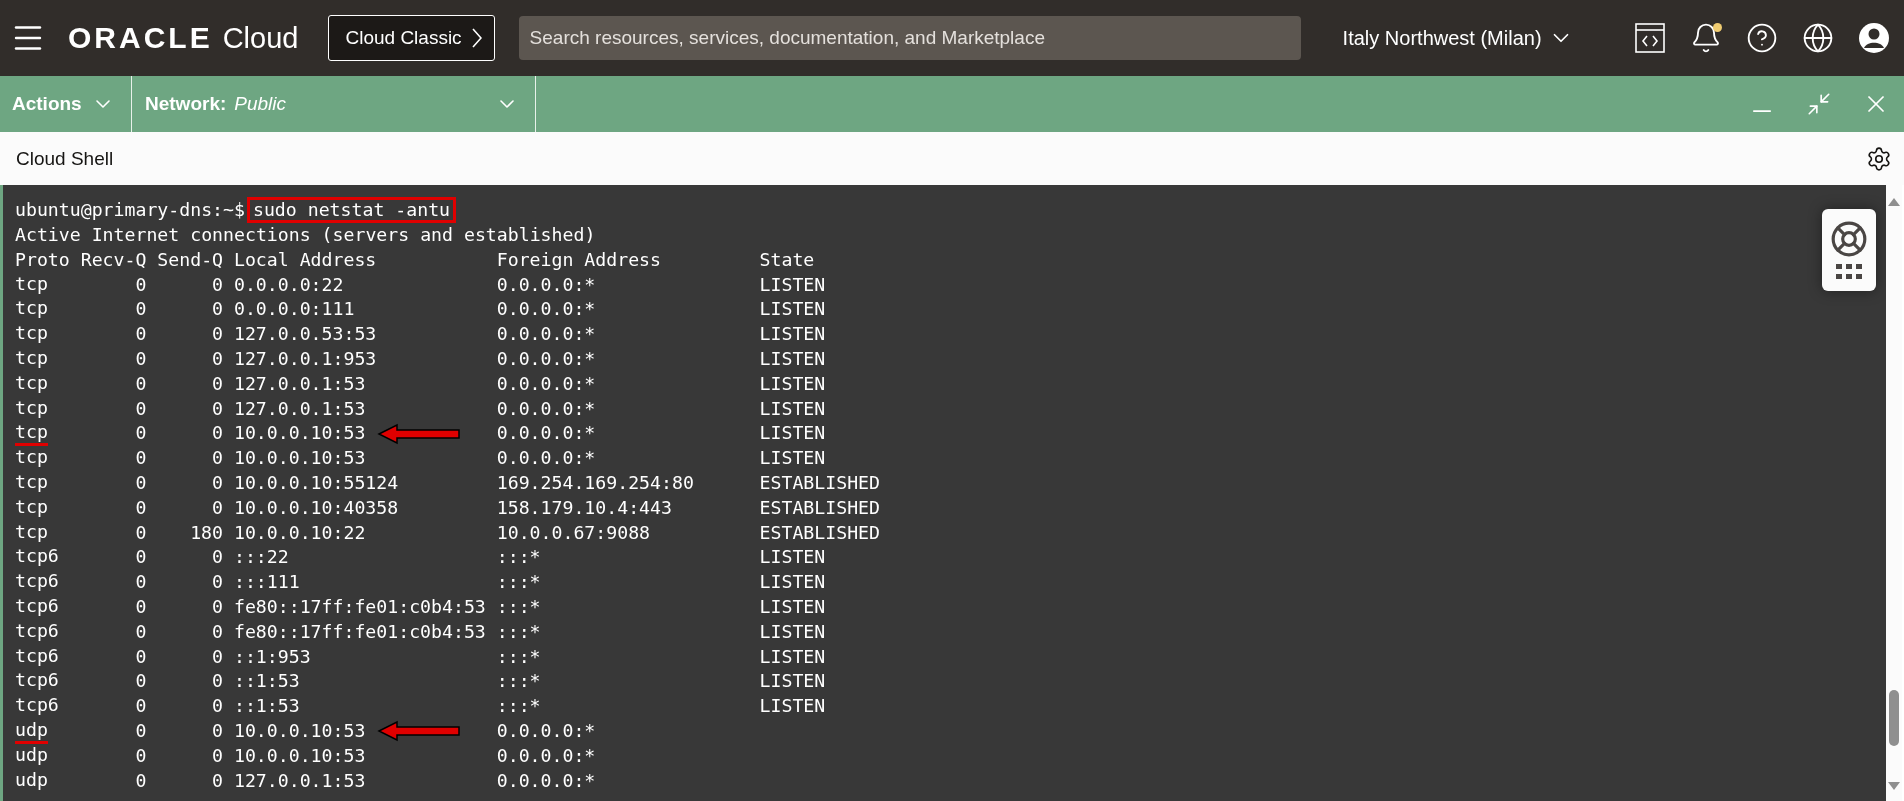  Describe the element at coordinates (1894, 202) in the screenshot. I see `scroll-up-icon` at that location.